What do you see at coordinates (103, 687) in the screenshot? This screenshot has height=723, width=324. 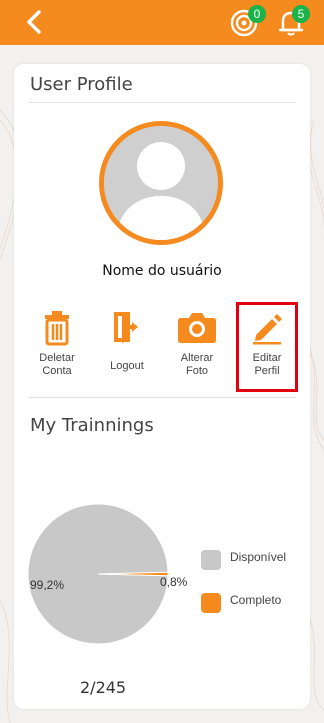 I see `trainings-ratio: 2/245` at bounding box center [103, 687].